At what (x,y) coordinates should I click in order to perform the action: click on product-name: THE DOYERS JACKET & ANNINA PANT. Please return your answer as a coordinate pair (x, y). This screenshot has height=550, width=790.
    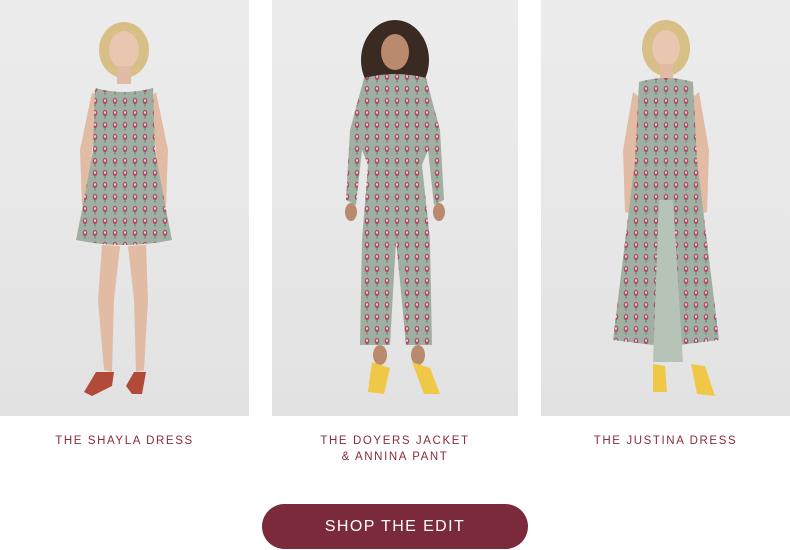
    Looking at the image, I should click on (395, 449).